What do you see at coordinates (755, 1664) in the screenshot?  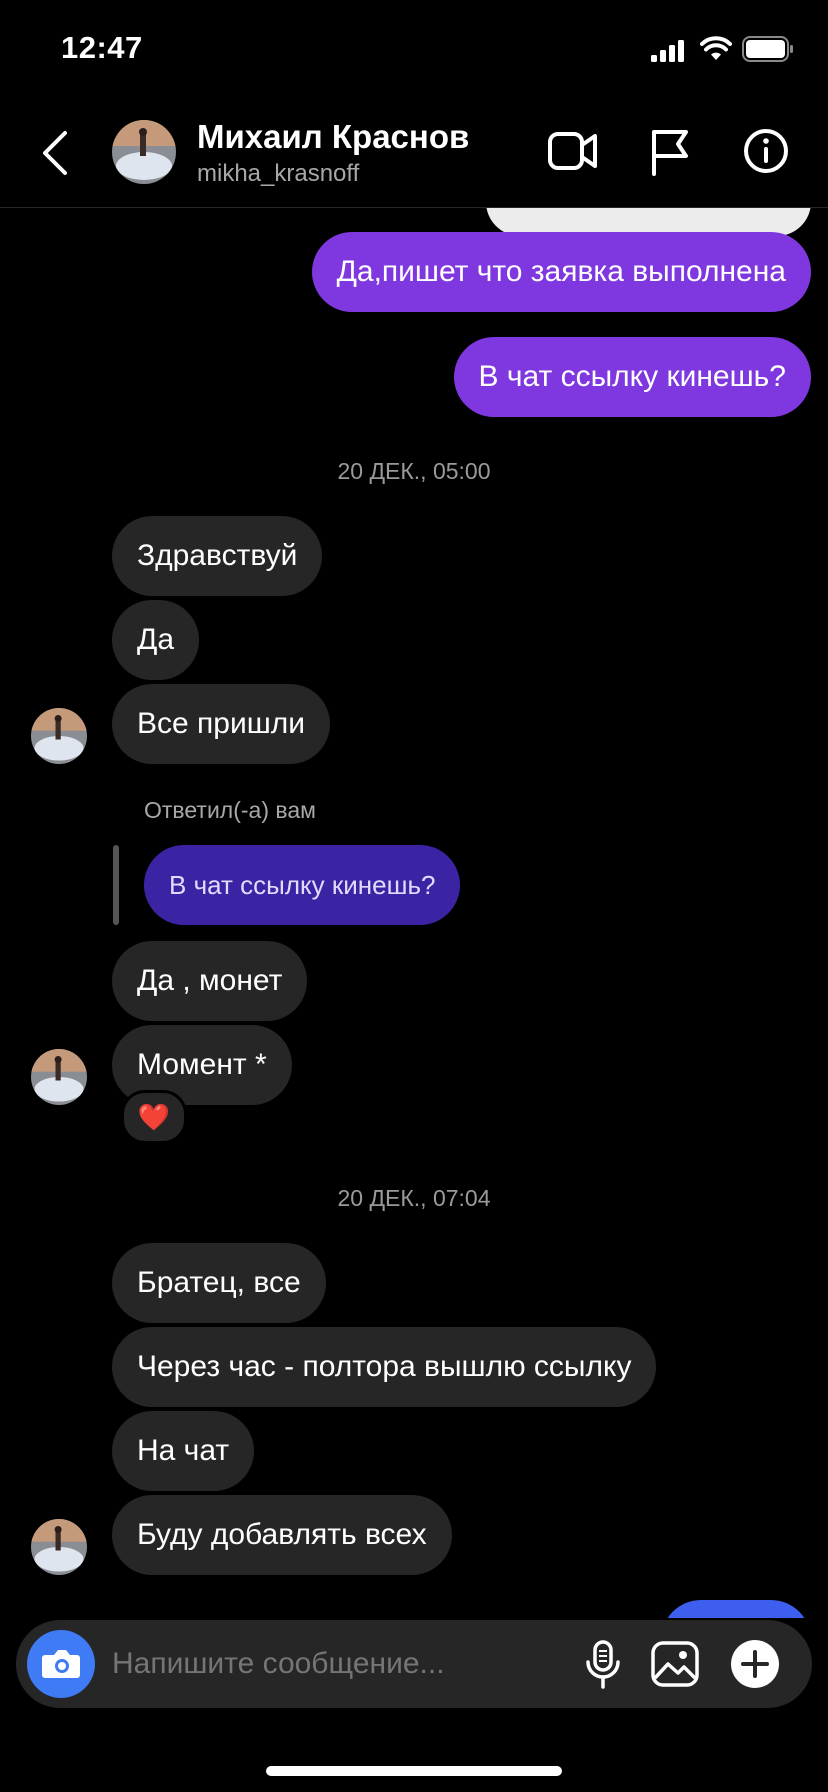 I see `plus-icon` at bounding box center [755, 1664].